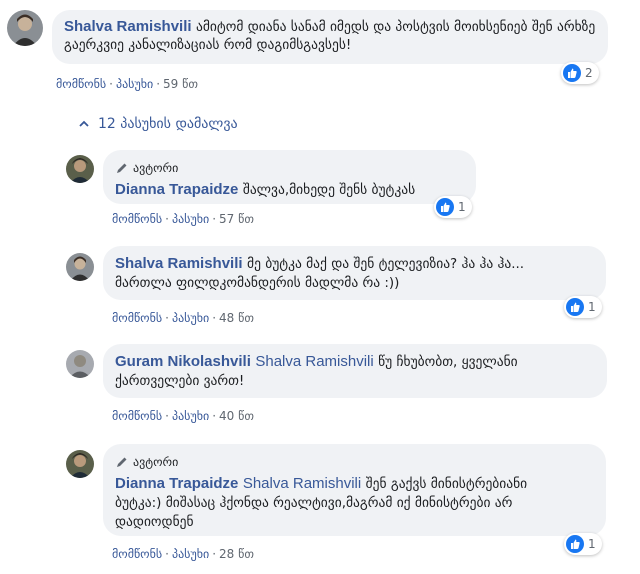 The height and width of the screenshot is (574, 640). I want to click on comment-reactions: 2, so click(580, 73).